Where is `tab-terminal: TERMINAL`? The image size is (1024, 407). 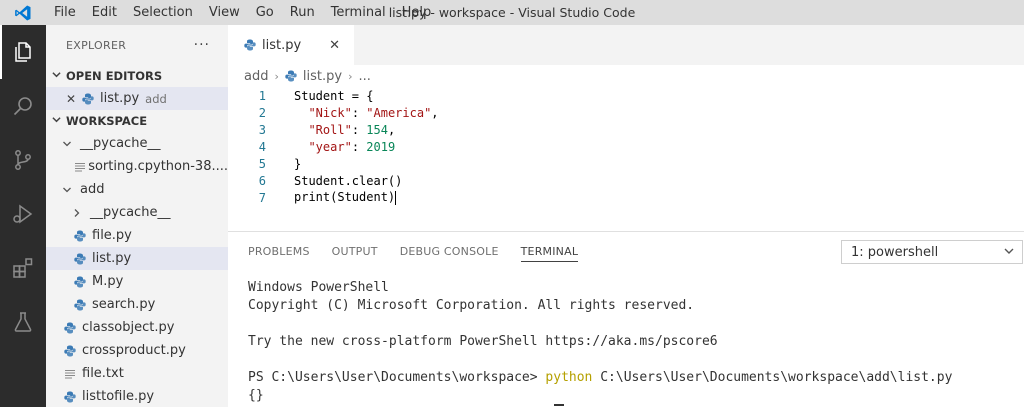 tab-terminal: TERMINAL is located at coordinates (549, 251).